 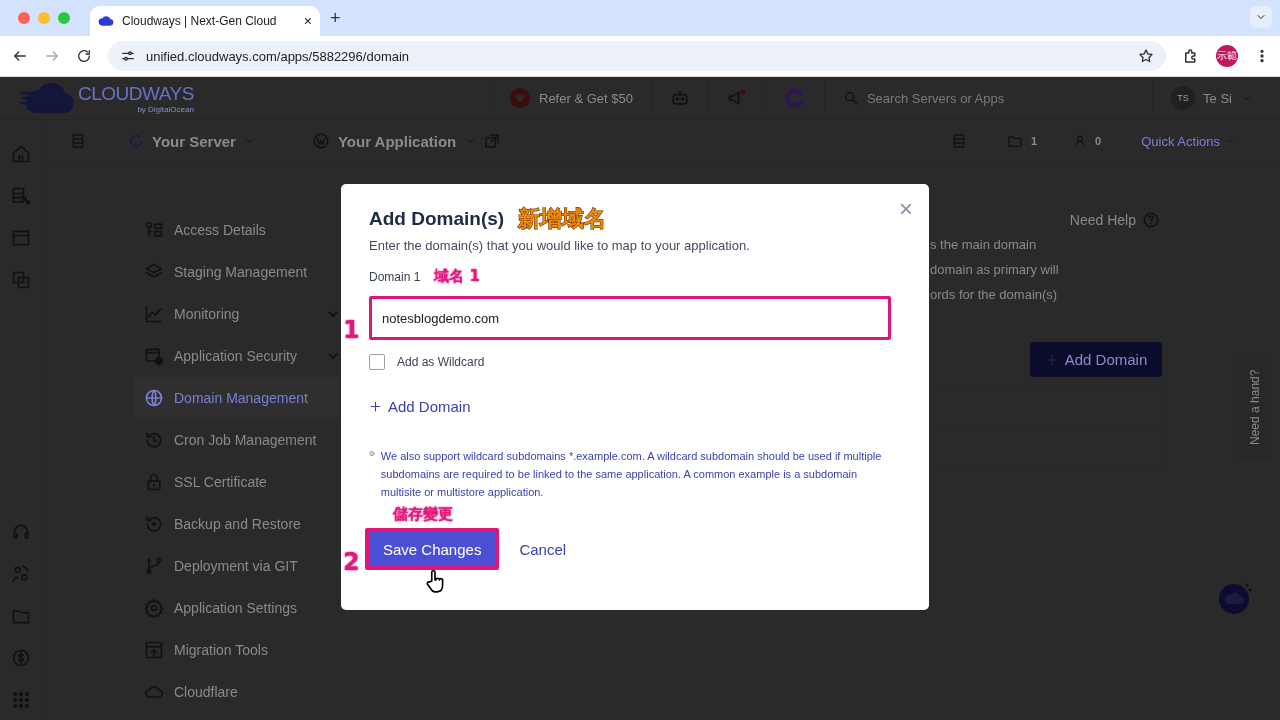 What do you see at coordinates (20, 658) in the screenshot?
I see `billing-icon` at bounding box center [20, 658].